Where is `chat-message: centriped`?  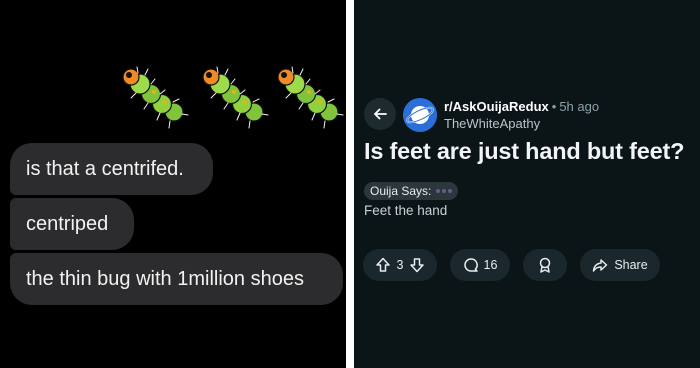
chat-message: centriped is located at coordinates (72, 224).